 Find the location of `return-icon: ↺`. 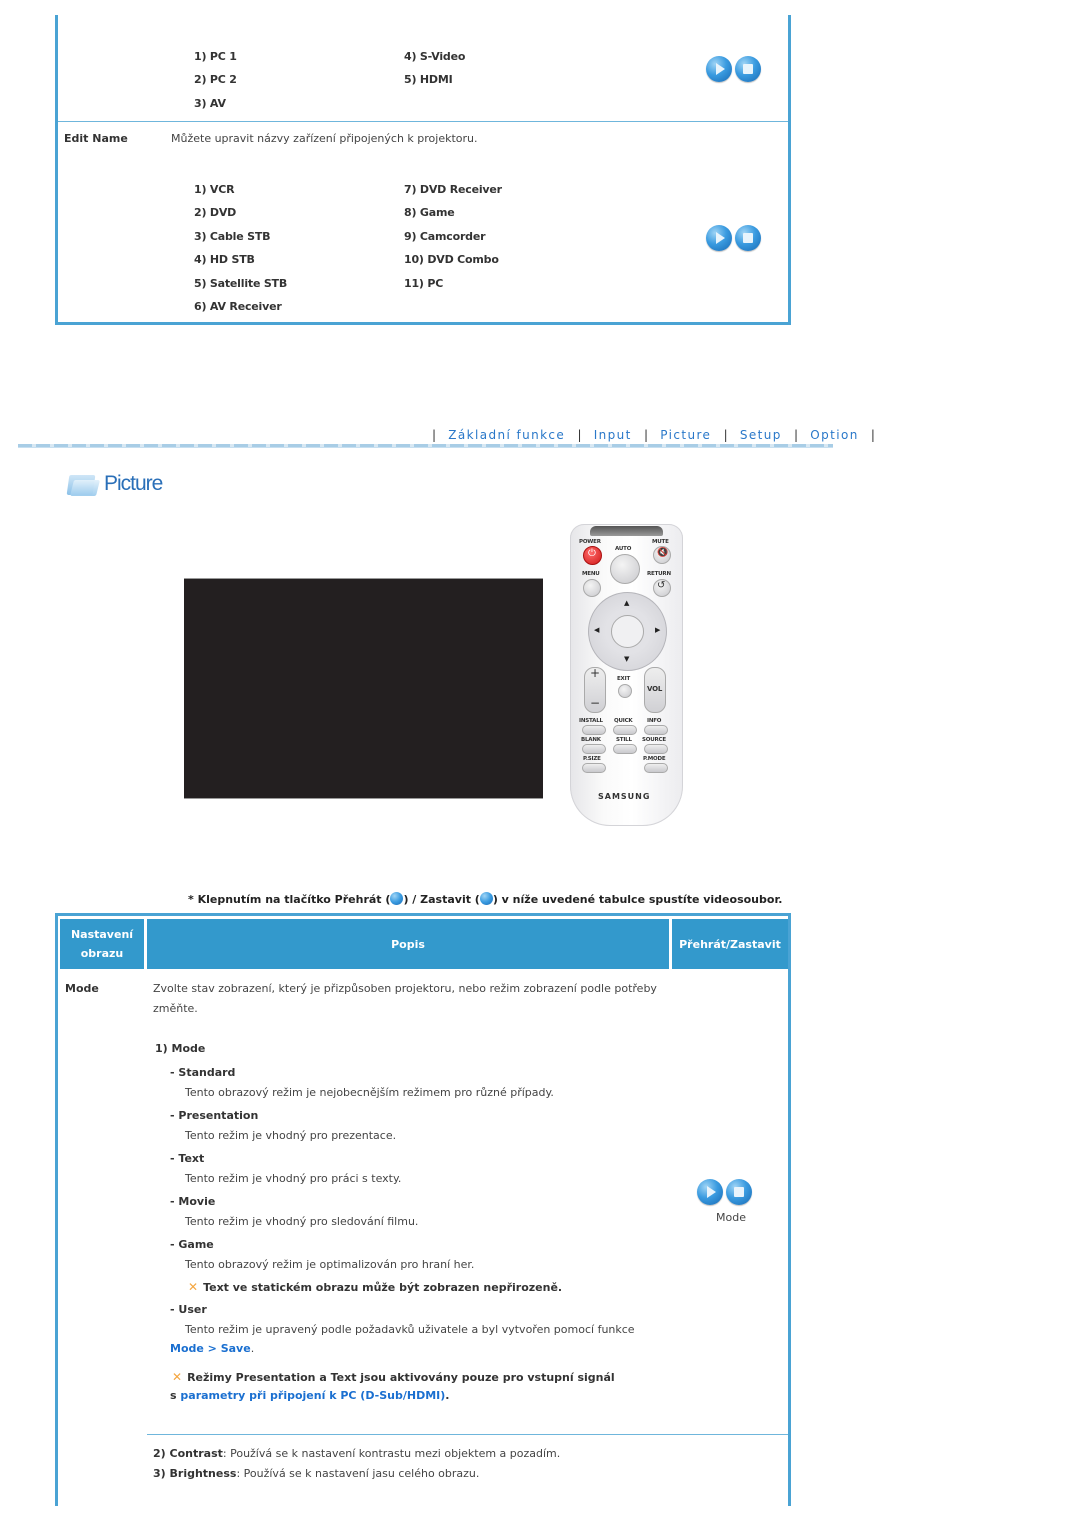

return-icon: ↺ is located at coordinates (661, 585).